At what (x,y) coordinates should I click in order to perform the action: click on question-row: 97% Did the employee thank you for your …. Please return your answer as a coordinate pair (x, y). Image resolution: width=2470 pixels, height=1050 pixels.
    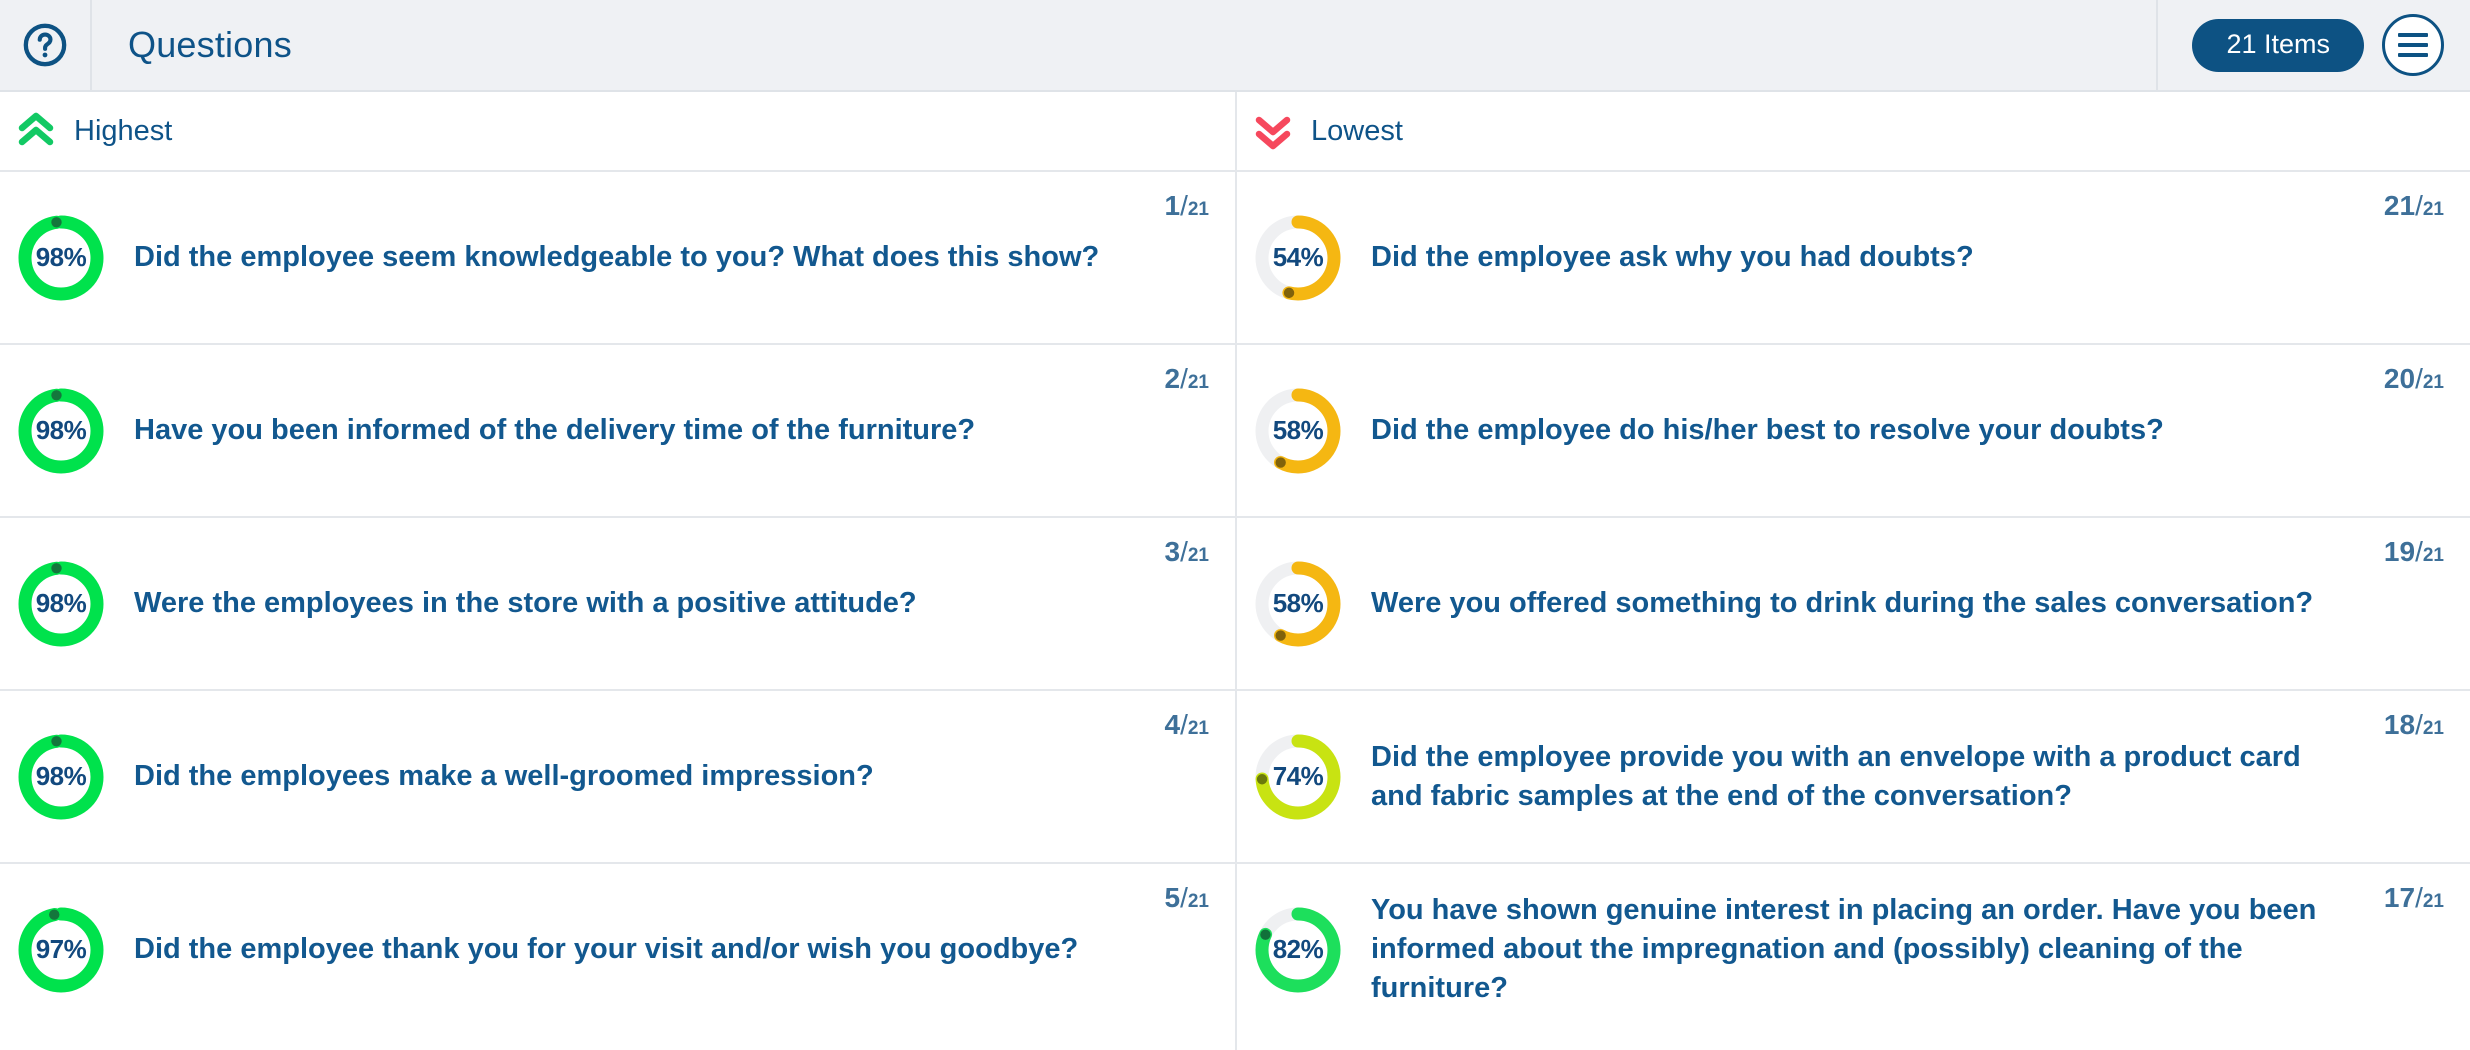
    Looking at the image, I should click on (617, 948).